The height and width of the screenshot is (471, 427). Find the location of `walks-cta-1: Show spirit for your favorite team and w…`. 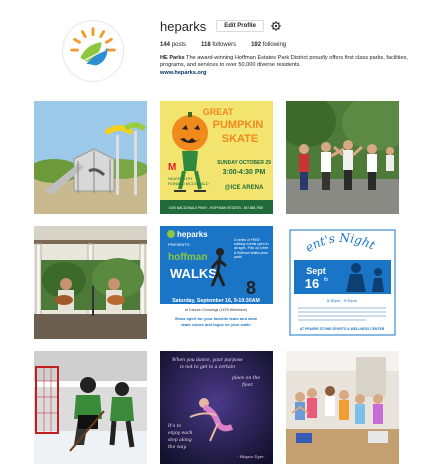

walks-cta-1: Show spirit for your favorite team and w… is located at coordinates (216, 318).